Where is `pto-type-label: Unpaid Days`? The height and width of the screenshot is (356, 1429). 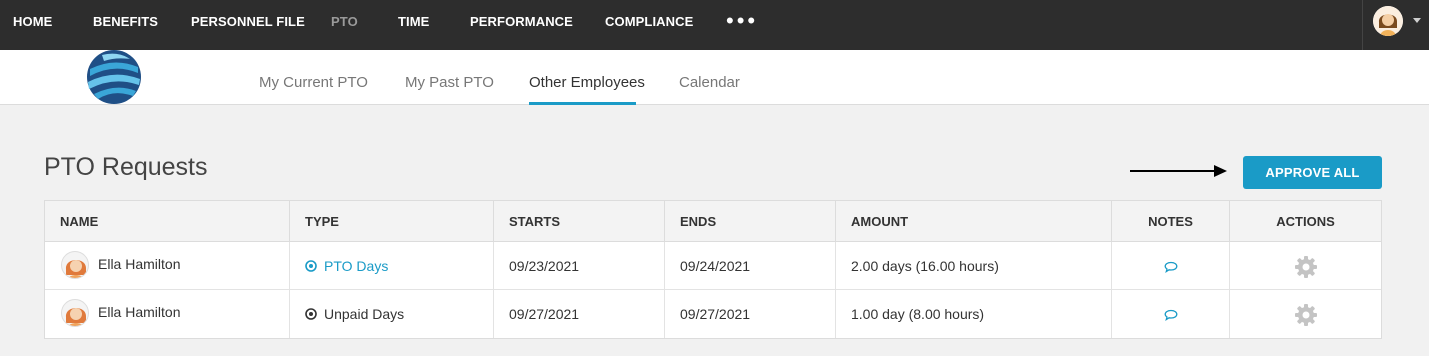 pto-type-label: Unpaid Days is located at coordinates (364, 314).